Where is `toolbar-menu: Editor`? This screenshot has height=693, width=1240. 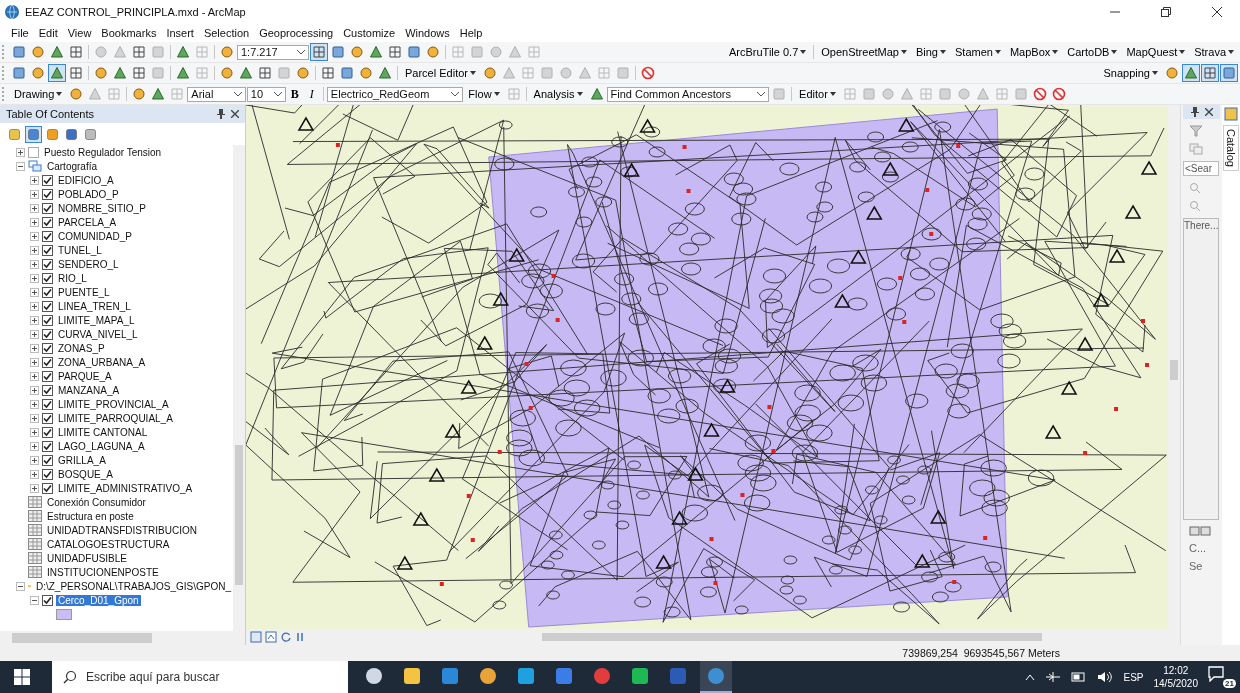 toolbar-menu: Editor is located at coordinates (817, 94).